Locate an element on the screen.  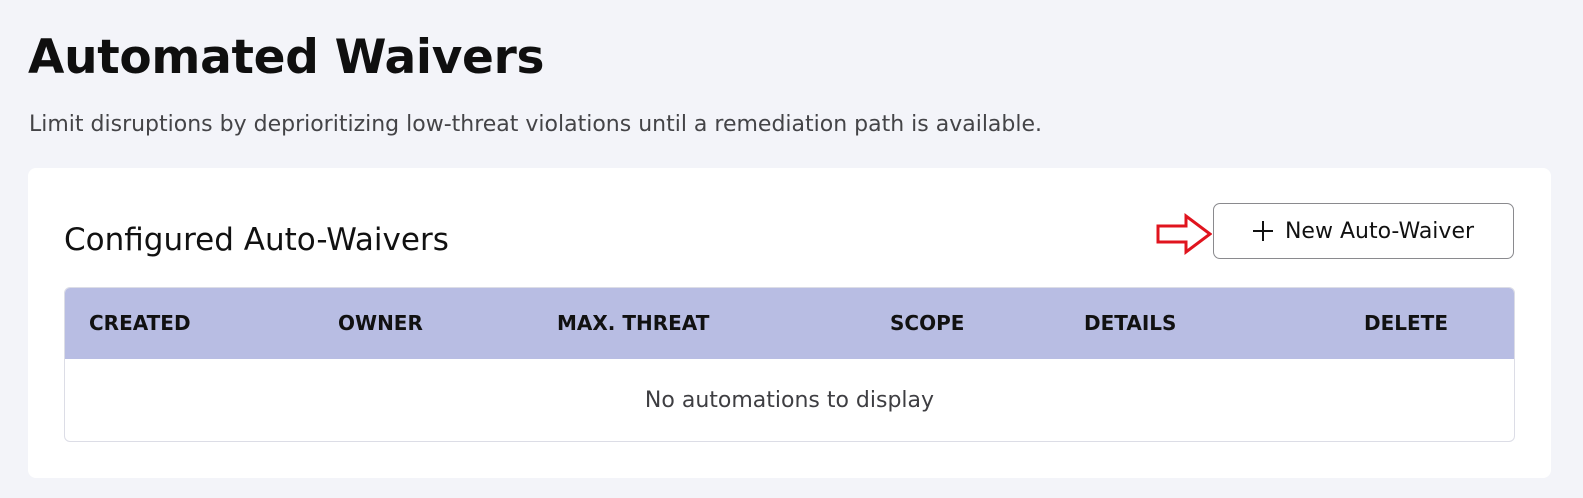
section-title: Configured Auto-Waivers is located at coordinates (256, 240).